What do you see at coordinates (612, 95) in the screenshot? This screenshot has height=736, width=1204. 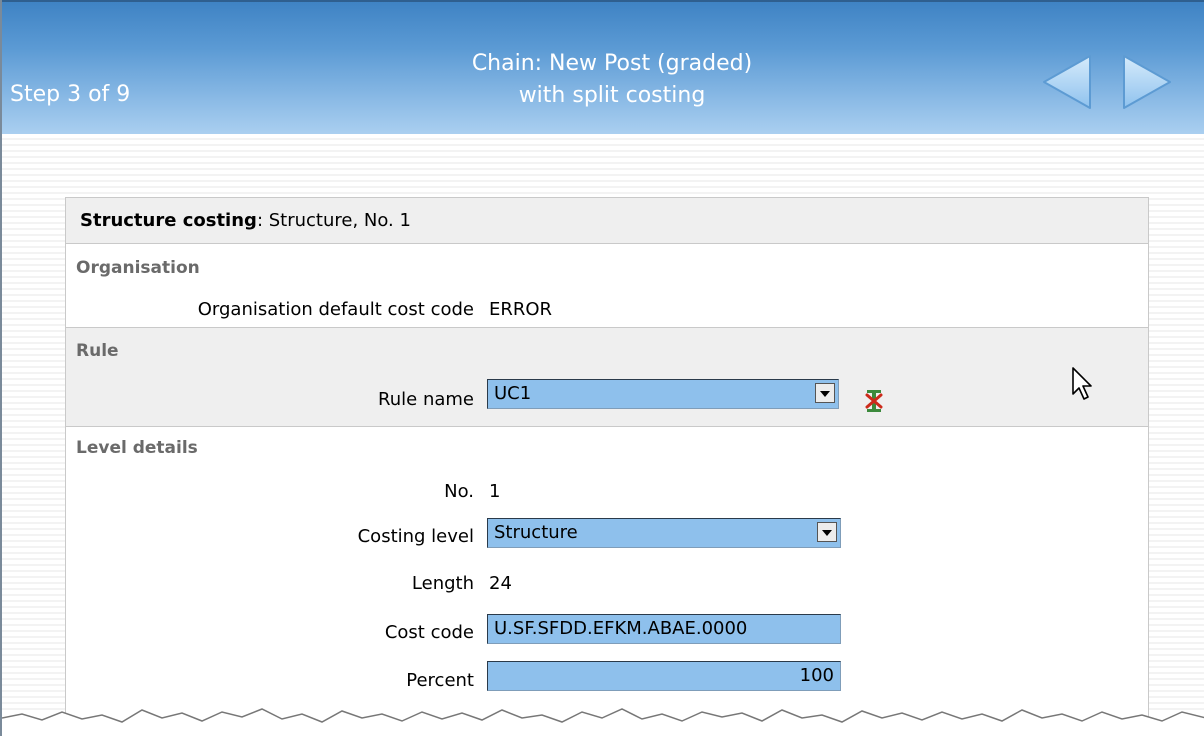 I see `chain-title-line2: with split costing` at bounding box center [612, 95].